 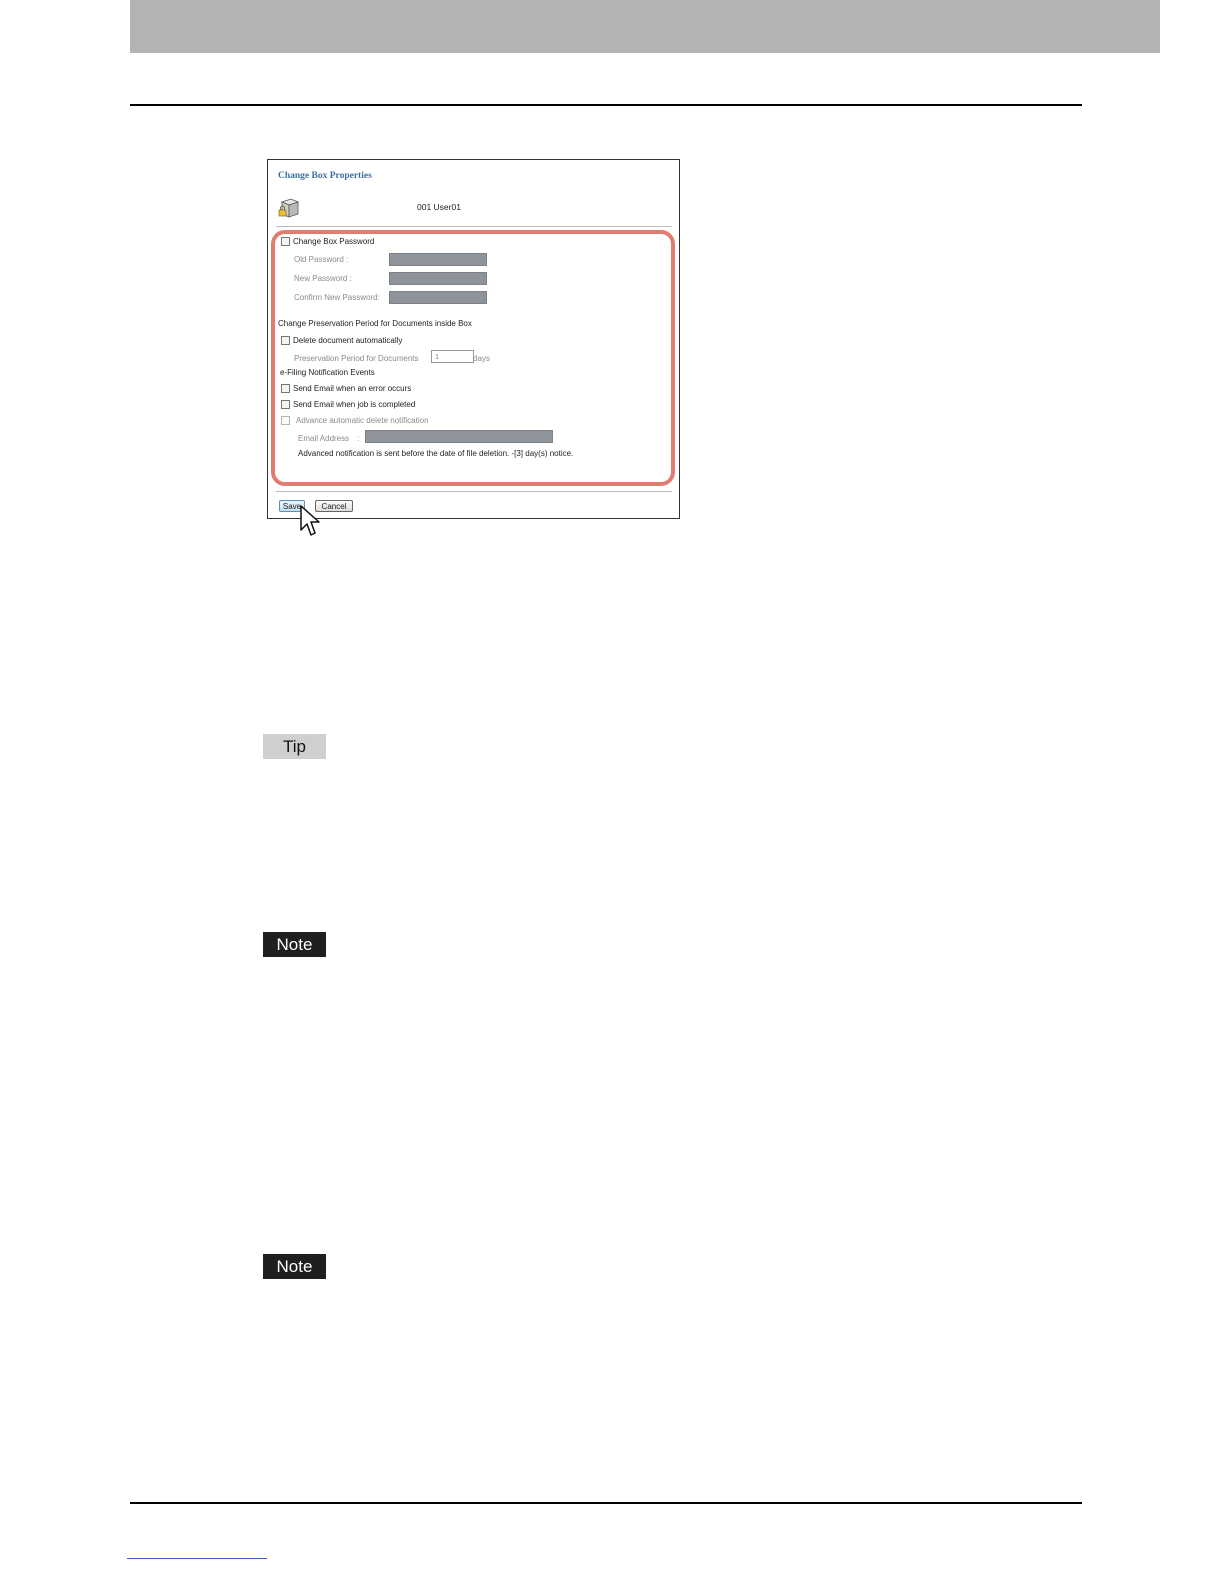 What do you see at coordinates (473, 358) in the screenshot?
I see `highlight-frame` at bounding box center [473, 358].